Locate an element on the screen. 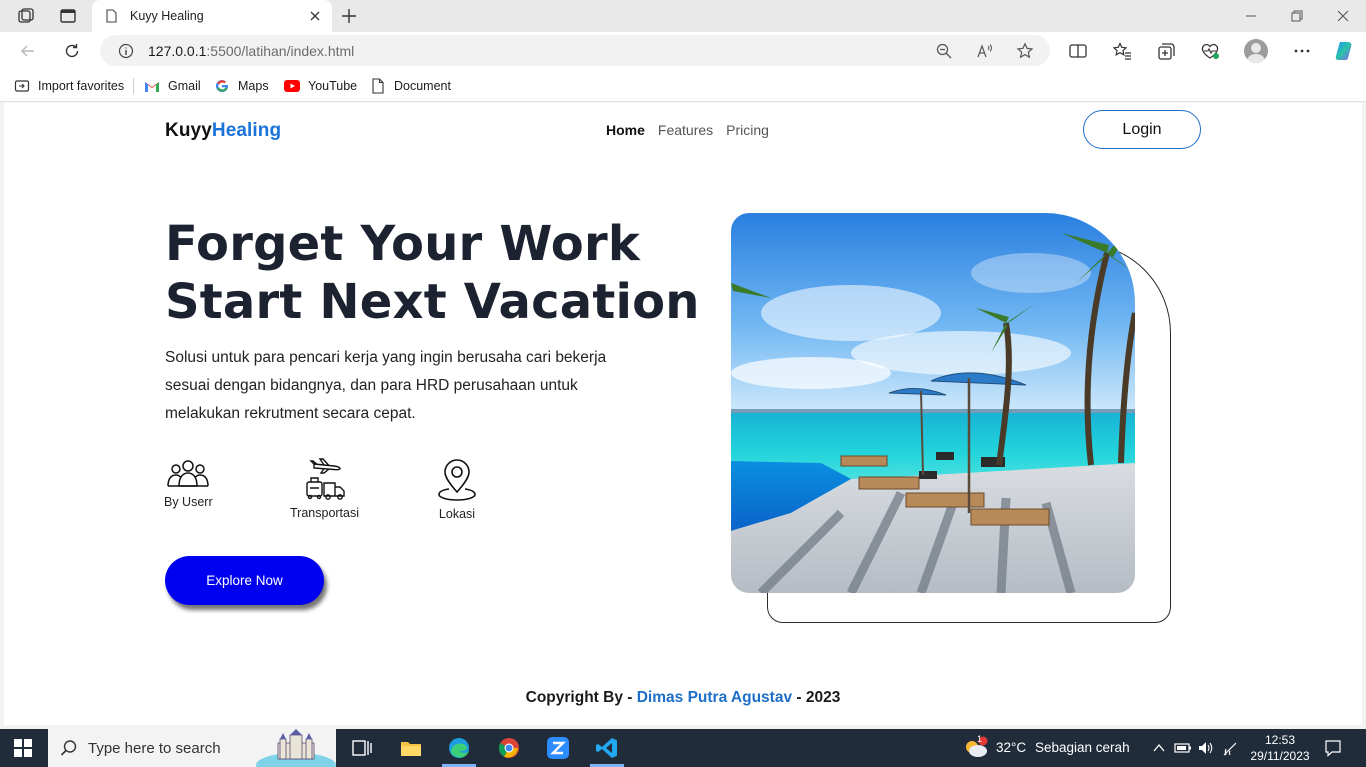 The width and height of the screenshot is (1366, 767). favorite-maps: Maps is located at coordinates (241, 86).